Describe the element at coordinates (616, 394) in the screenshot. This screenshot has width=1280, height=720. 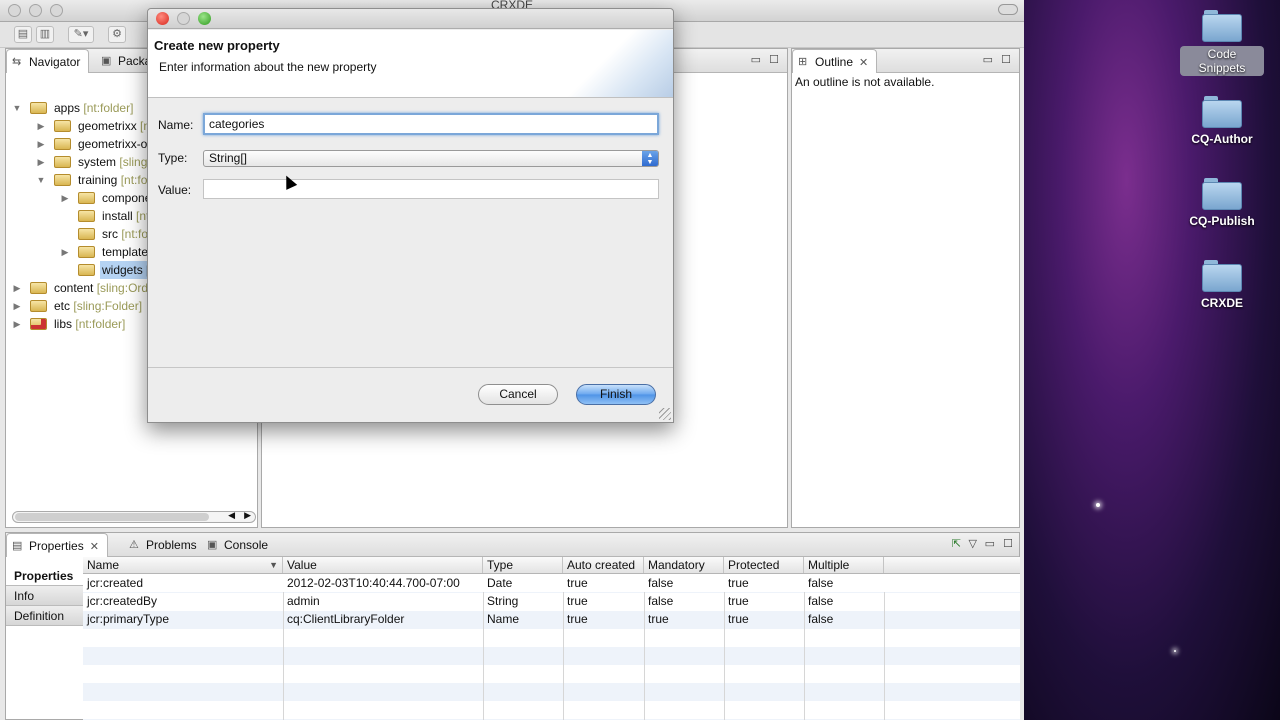
I see `finish-button: Finish` at that location.